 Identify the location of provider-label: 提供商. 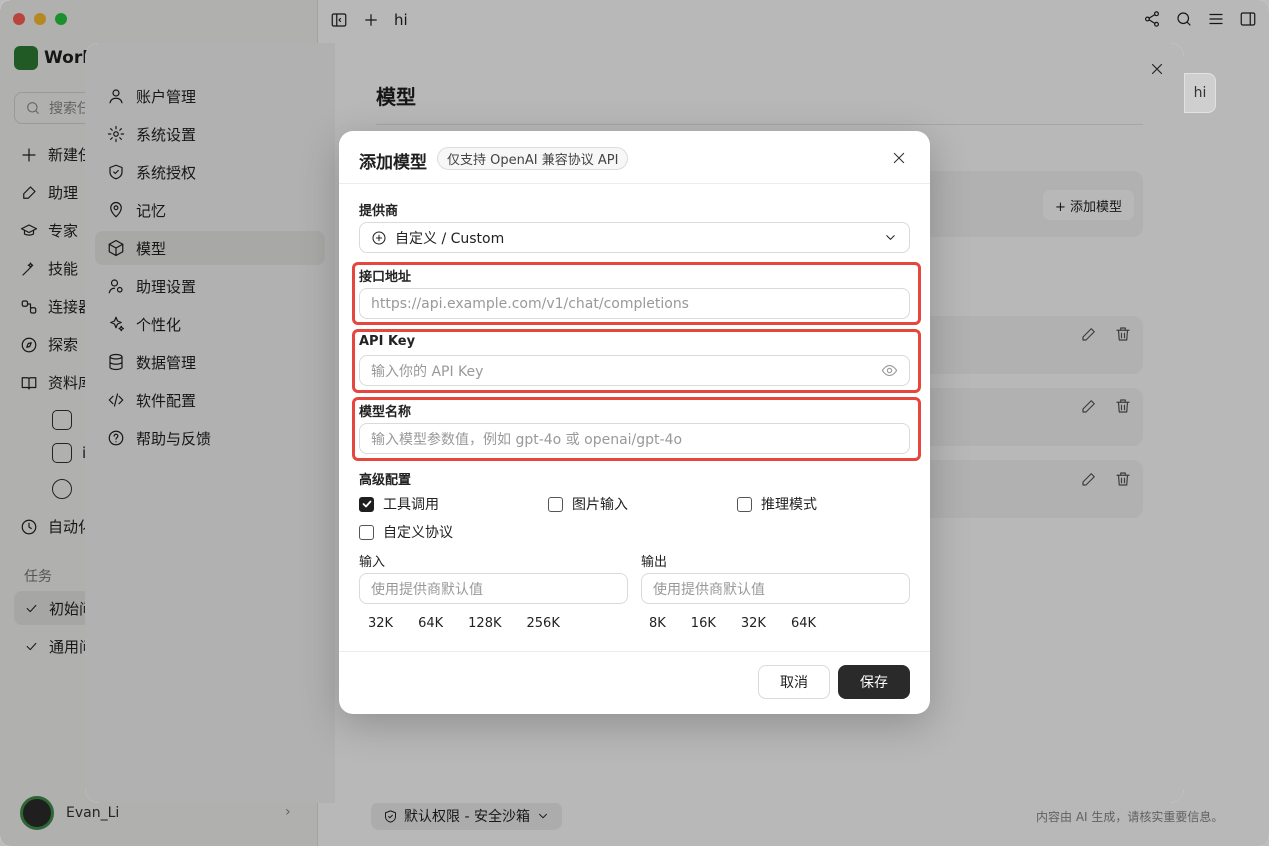
(379, 211).